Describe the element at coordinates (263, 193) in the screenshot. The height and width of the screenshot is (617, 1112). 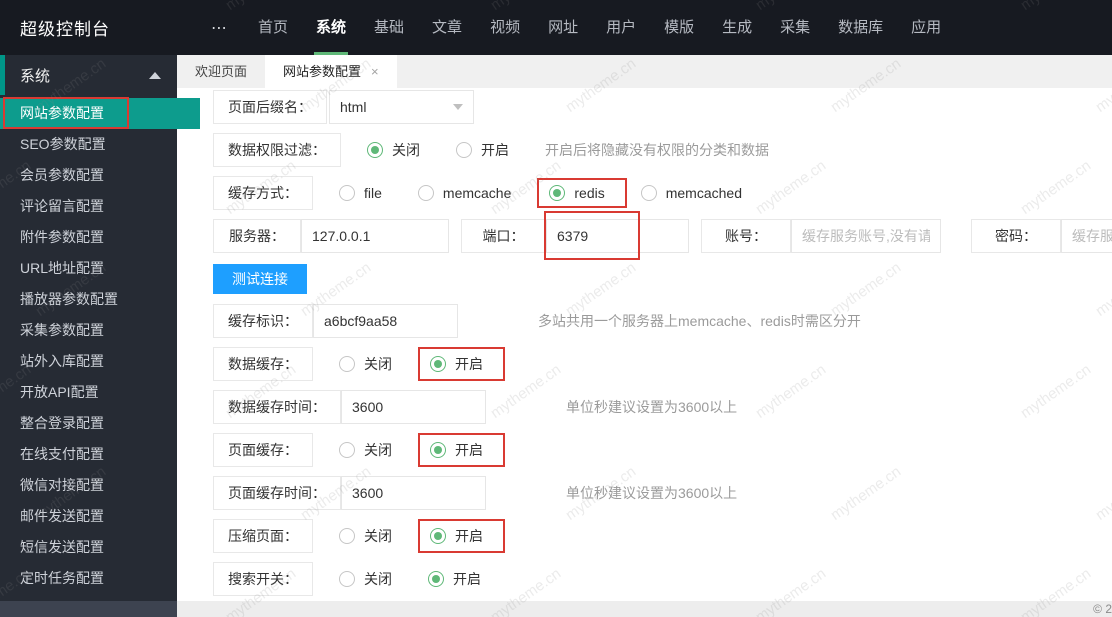
I see `cache-mode-label: 缓存方式：` at that location.